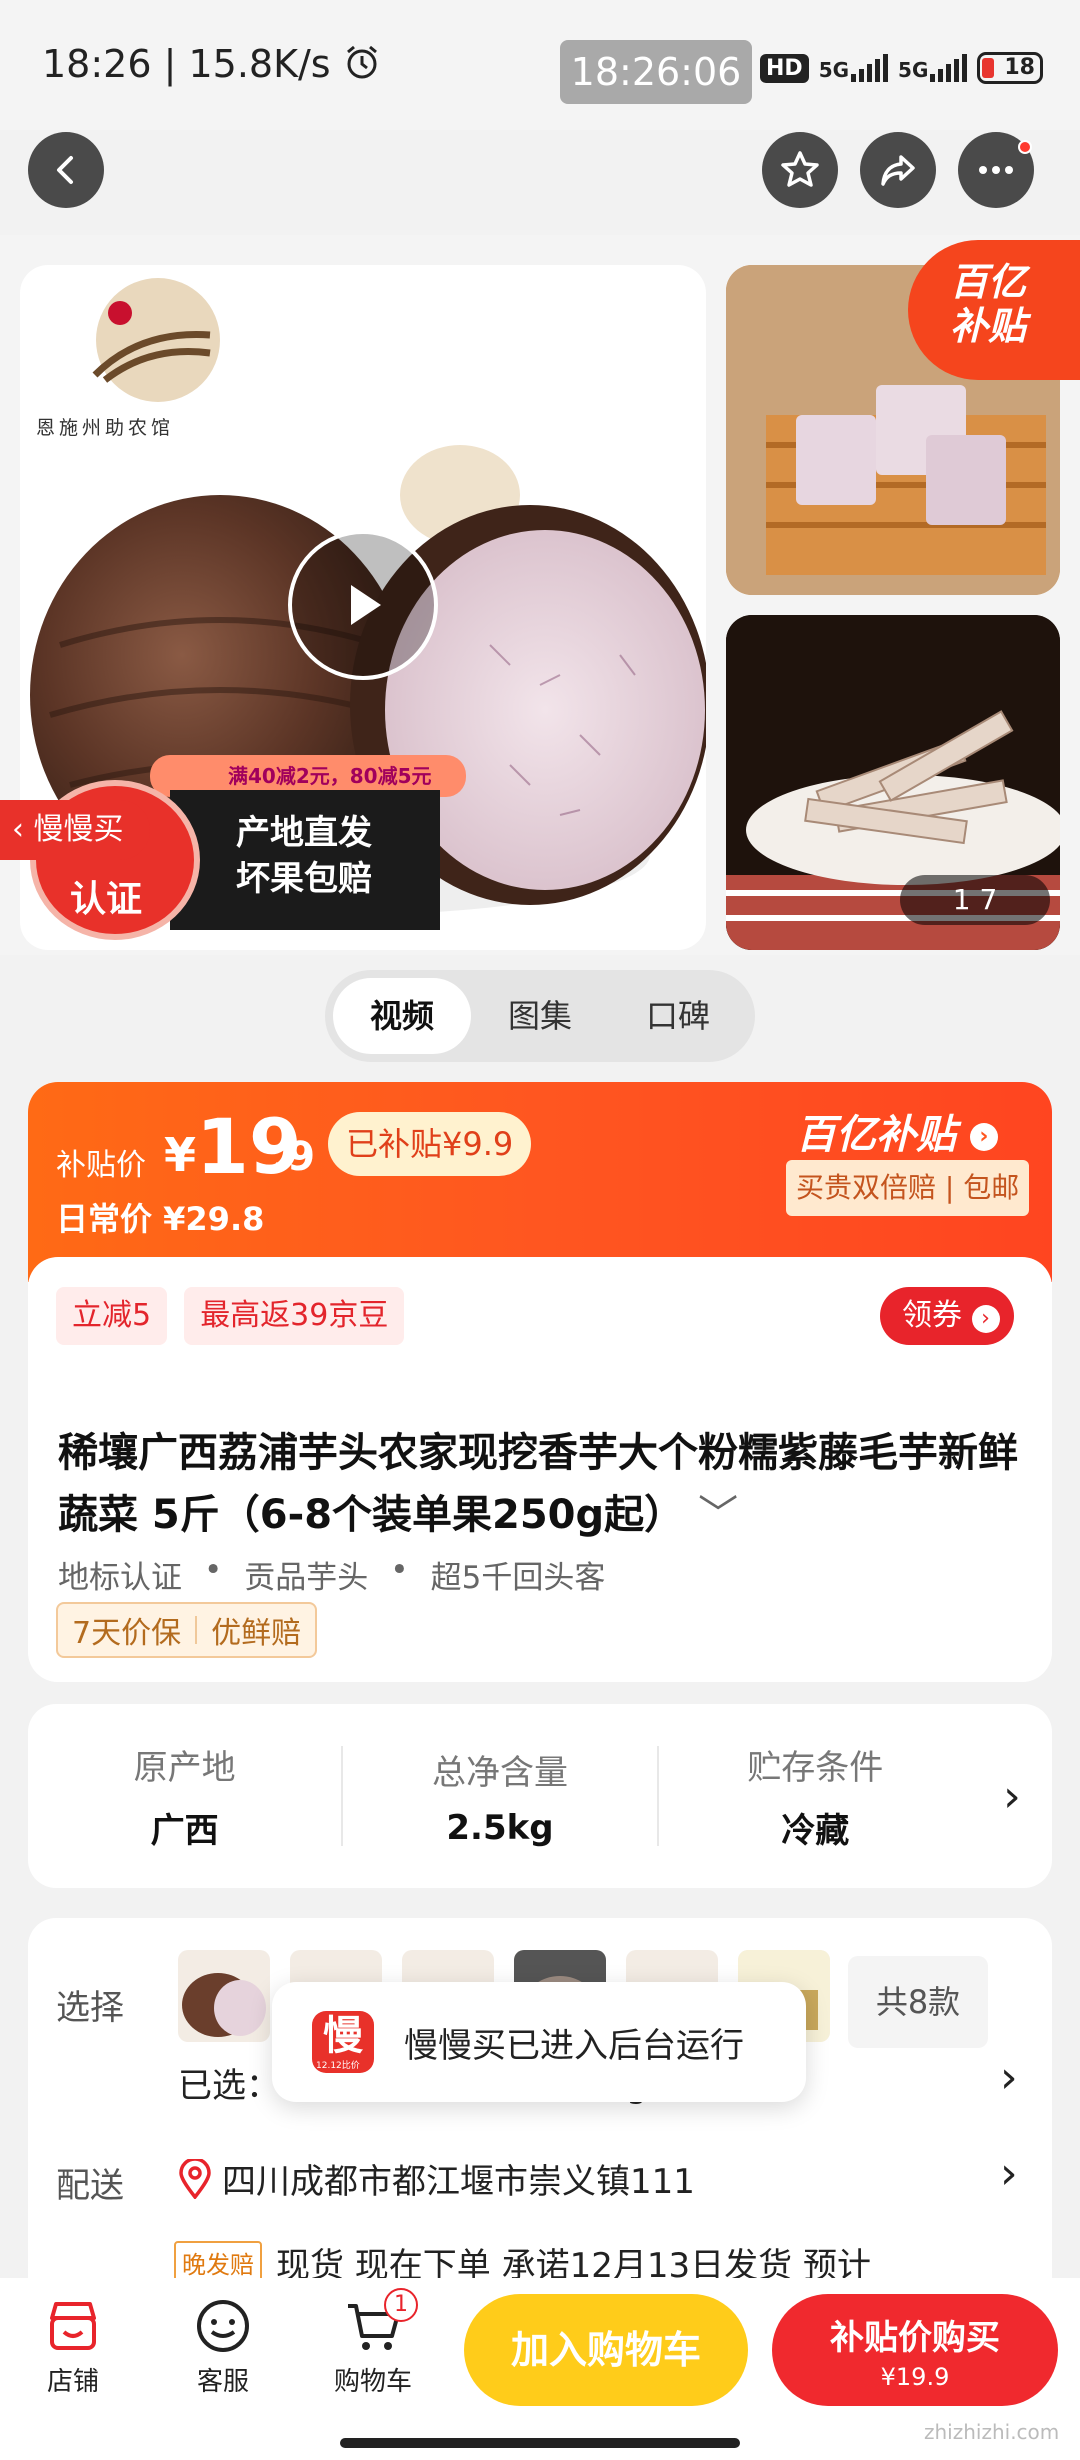 The height and width of the screenshot is (2460, 1080). I want to click on chat-icon, so click(223, 2326).